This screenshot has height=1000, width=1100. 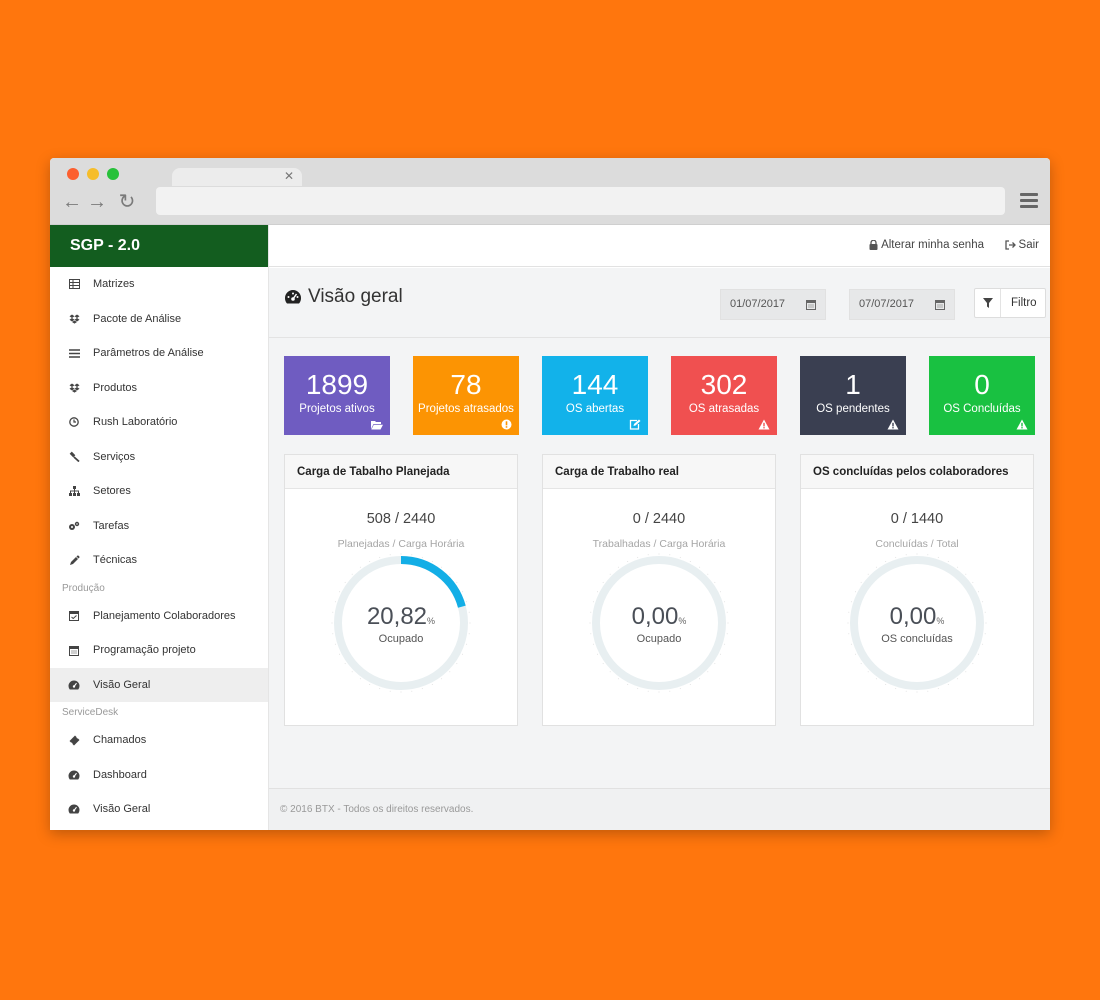 What do you see at coordinates (337, 395) in the screenshot?
I see `stat-tile: 1899 Projetos ativos` at bounding box center [337, 395].